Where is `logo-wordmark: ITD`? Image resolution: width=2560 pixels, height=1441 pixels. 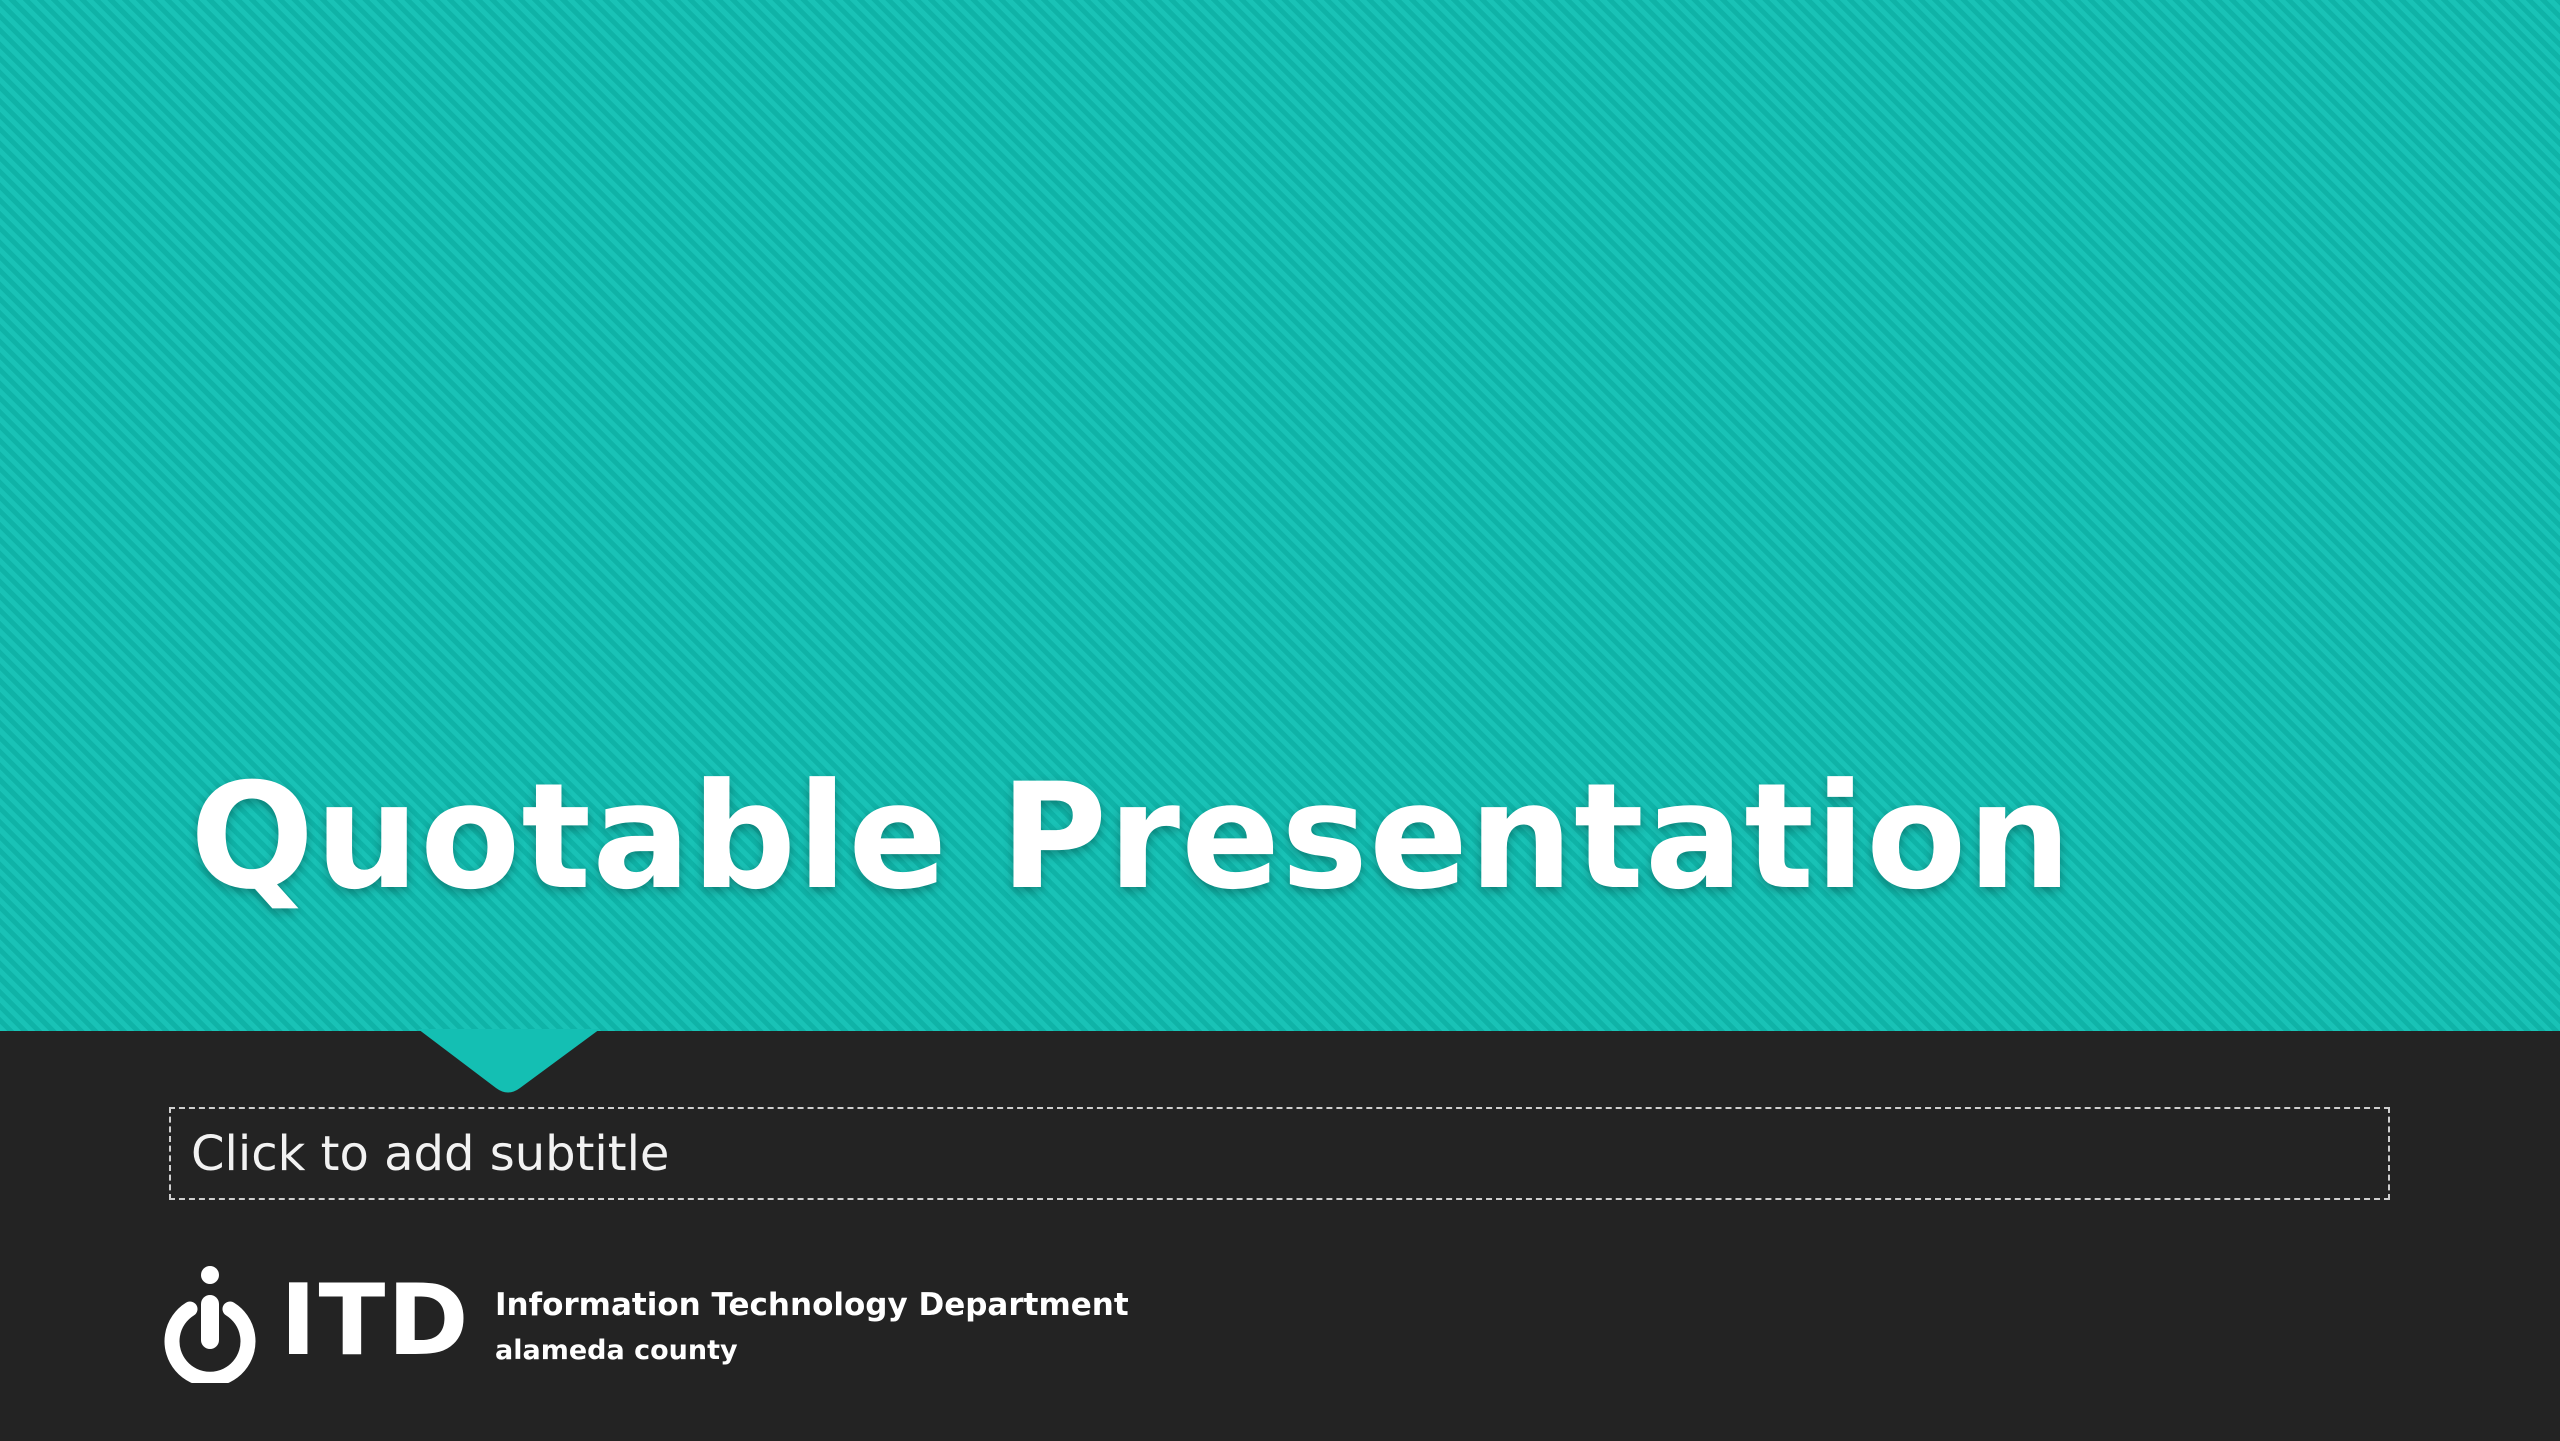 logo-wordmark: ITD is located at coordinates (375, 1321).